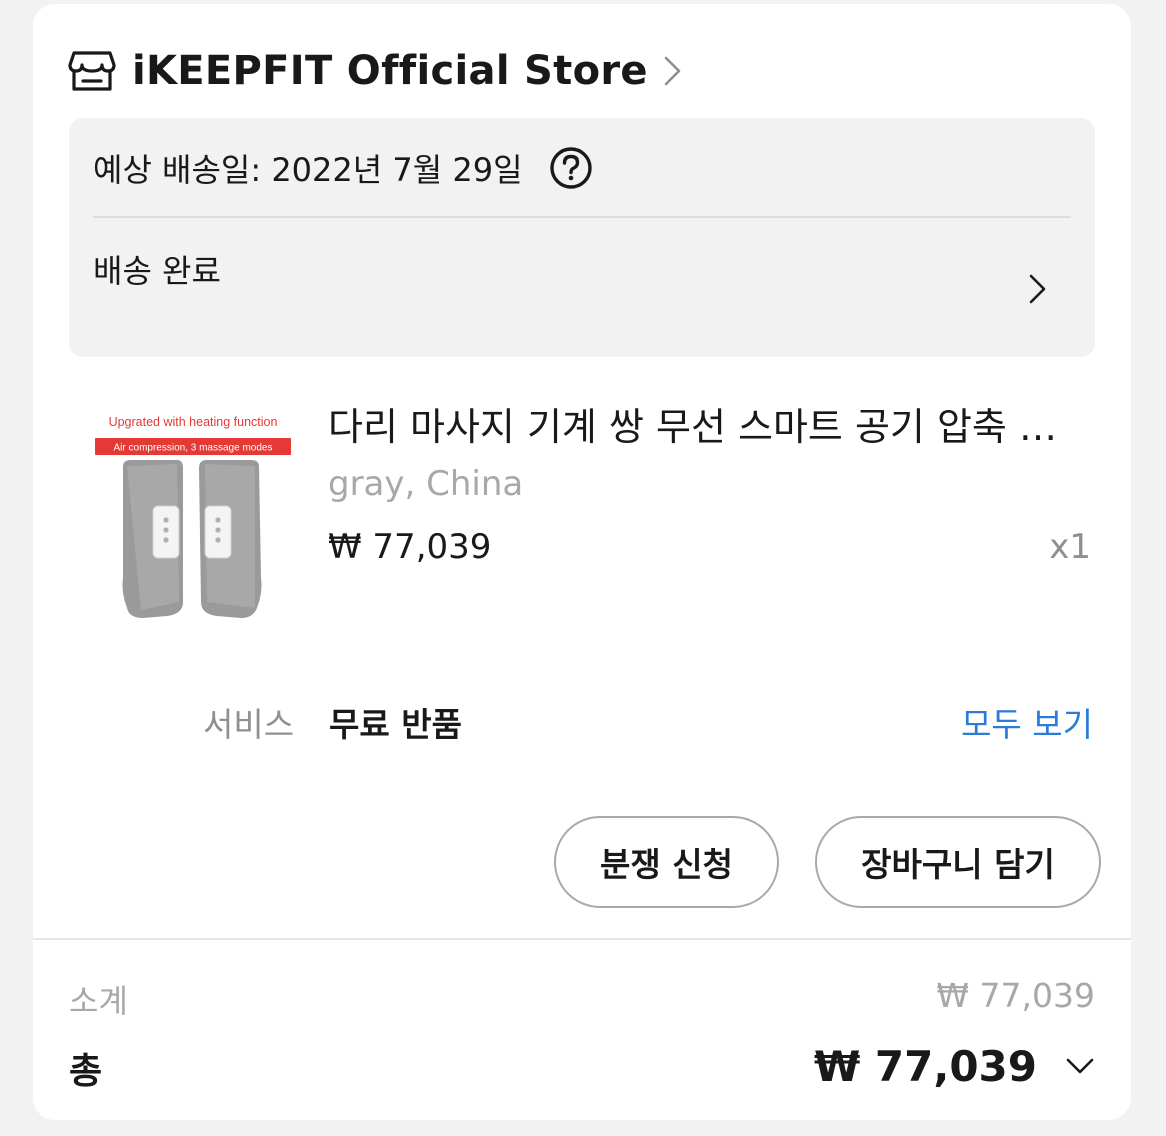 The width and height of the screenshot is (1166, 1136). Describe the element at coordinates (571, 168) in the screenshot. I see `question-circle-icon` at that location.